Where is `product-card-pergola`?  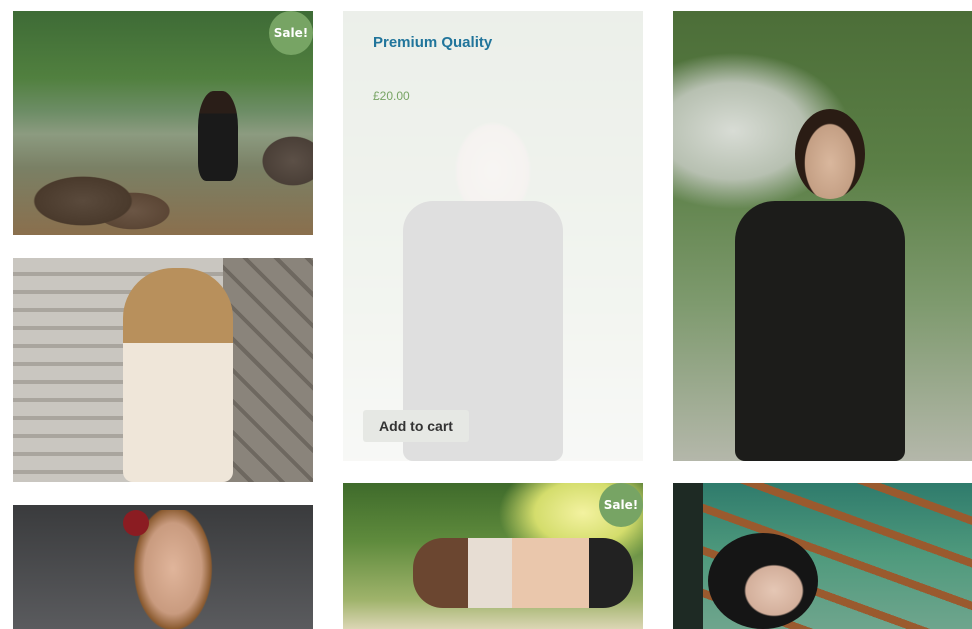
product-card-pergola is located at coordinates (822, 556).